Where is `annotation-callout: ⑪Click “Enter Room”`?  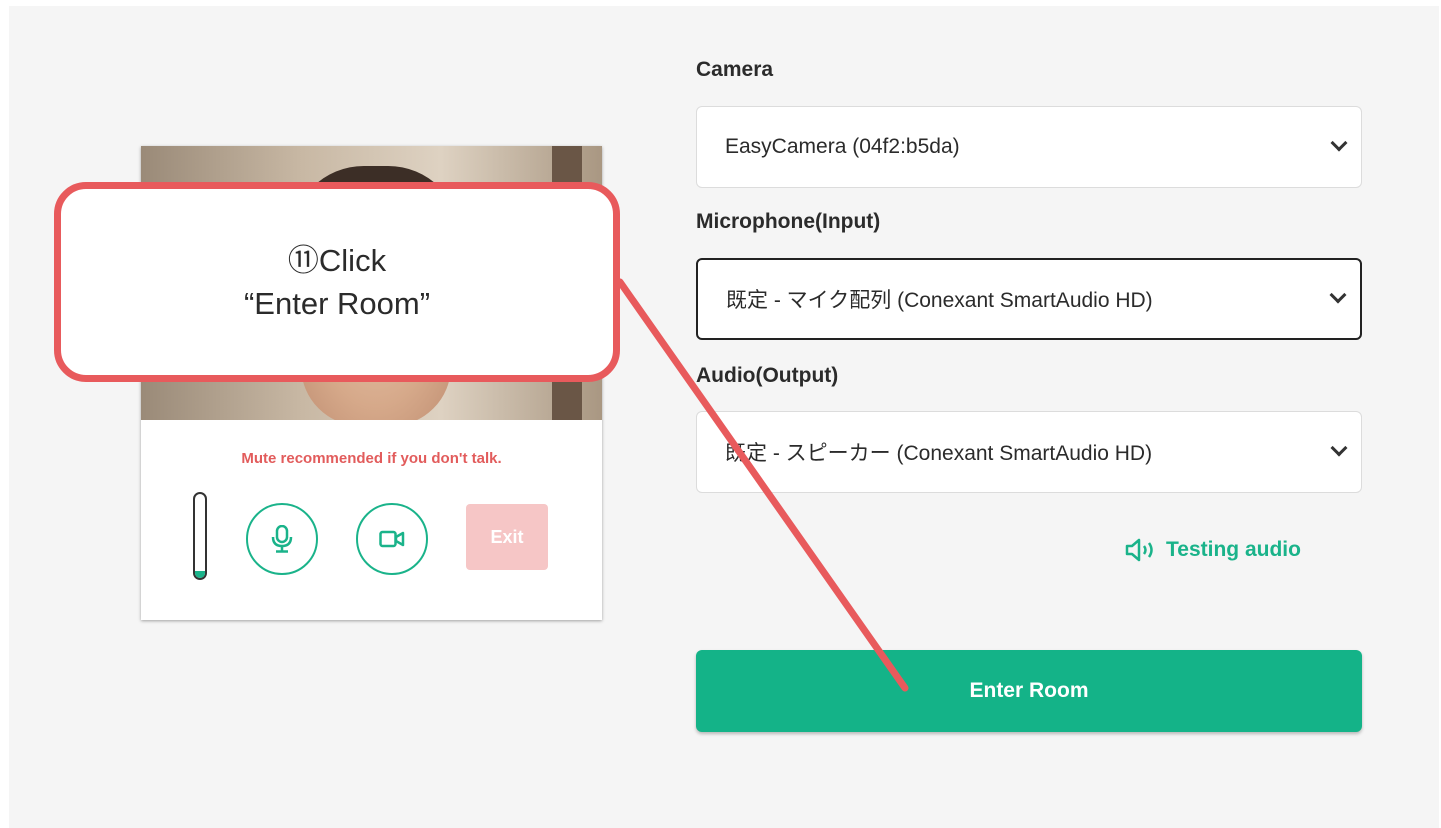 annotation-callout: ⑪Click “Enter Room” is located at coordinates (337, 282).